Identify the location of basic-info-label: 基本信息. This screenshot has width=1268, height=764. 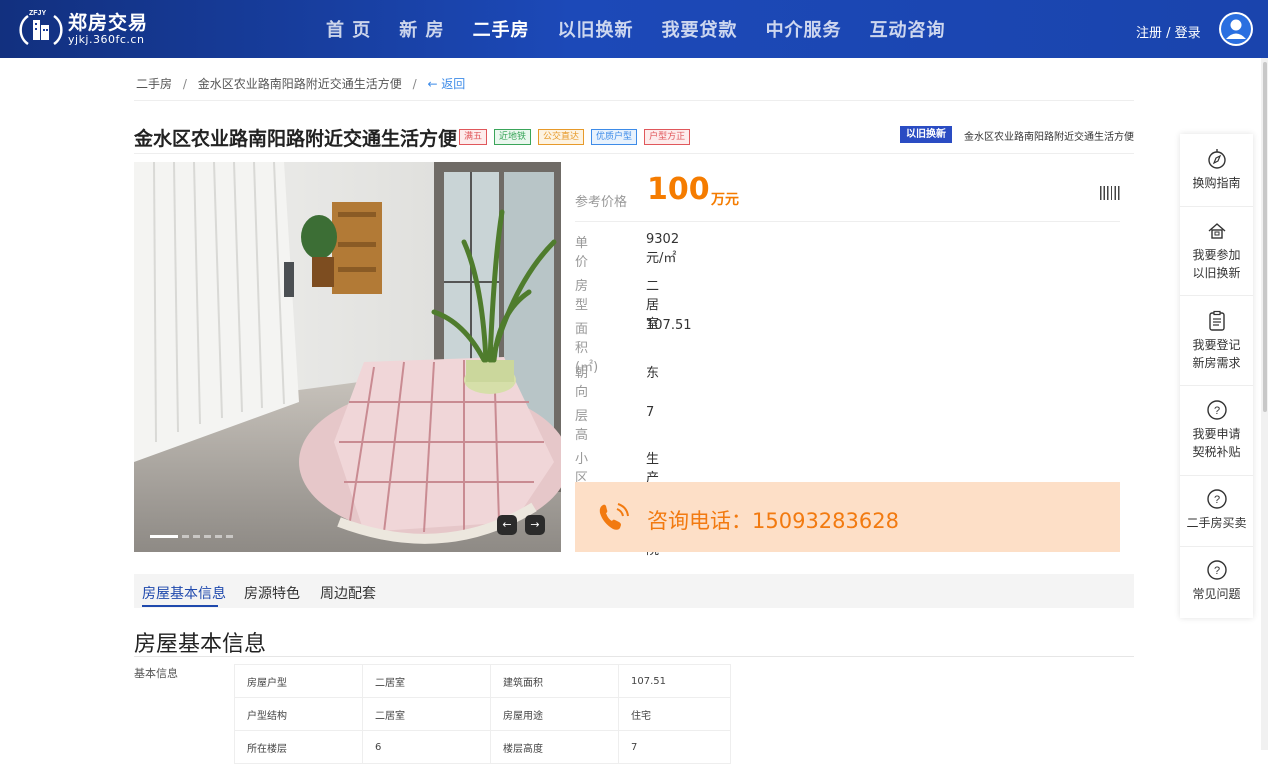
(156, 673).